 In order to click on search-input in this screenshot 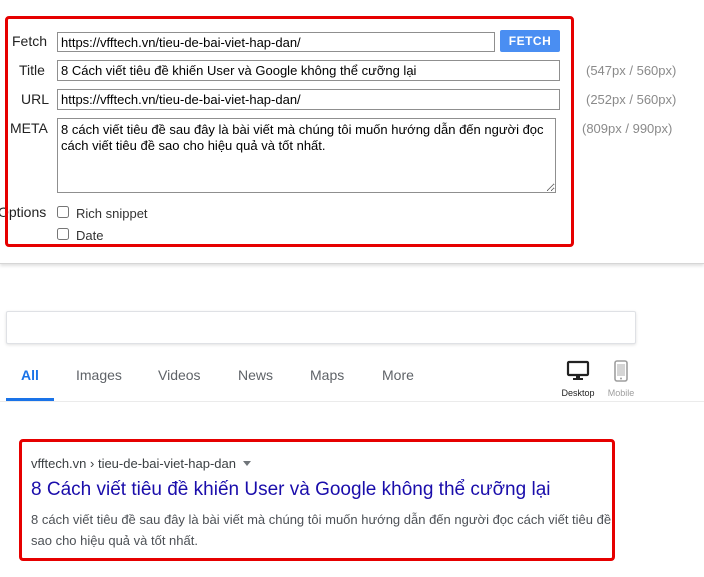, I will do `click(321, 327)`.